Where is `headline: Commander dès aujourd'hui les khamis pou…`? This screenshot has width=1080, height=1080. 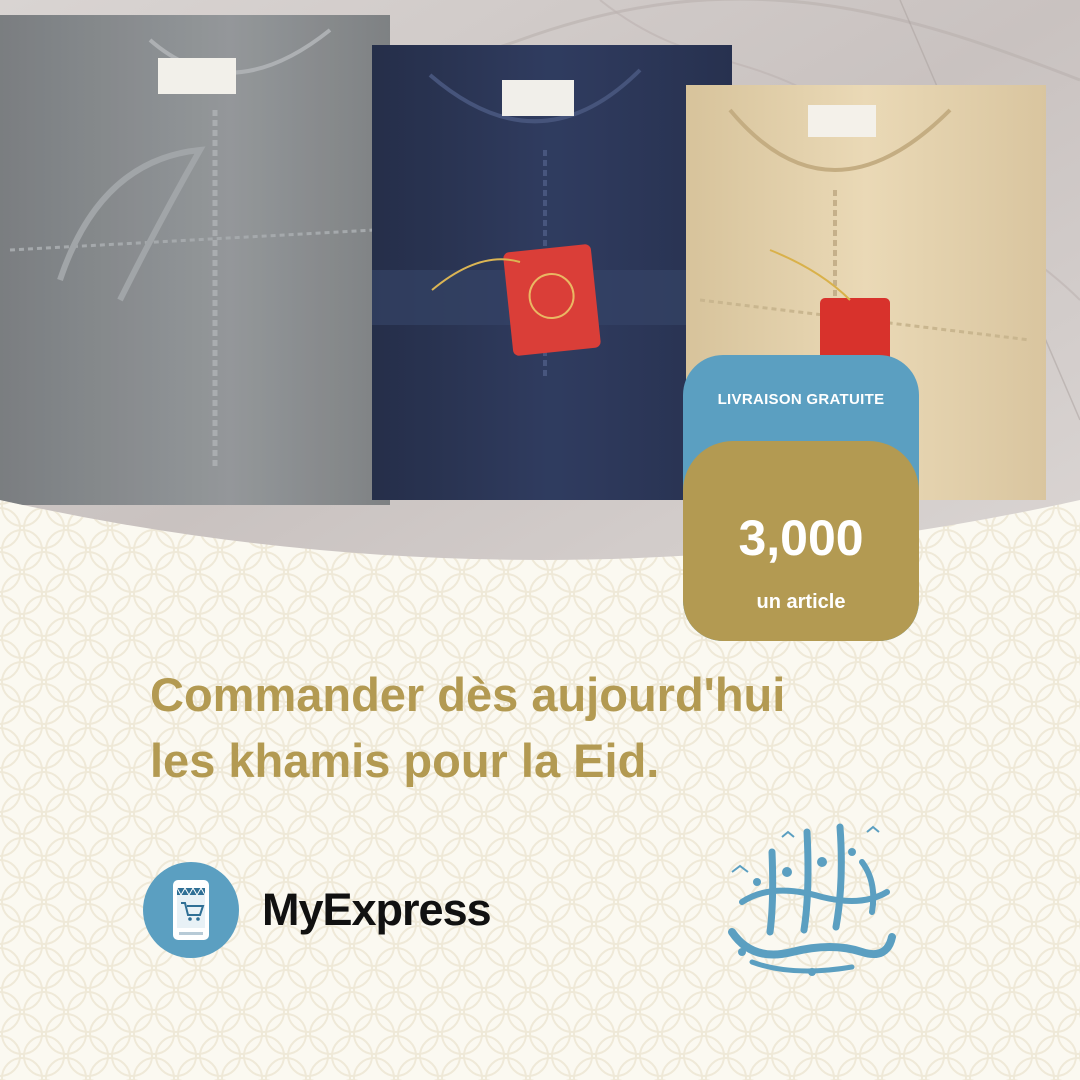
headline: Commander dès aujourd'hui les khamis pou… is located at coordinates (590, 728).